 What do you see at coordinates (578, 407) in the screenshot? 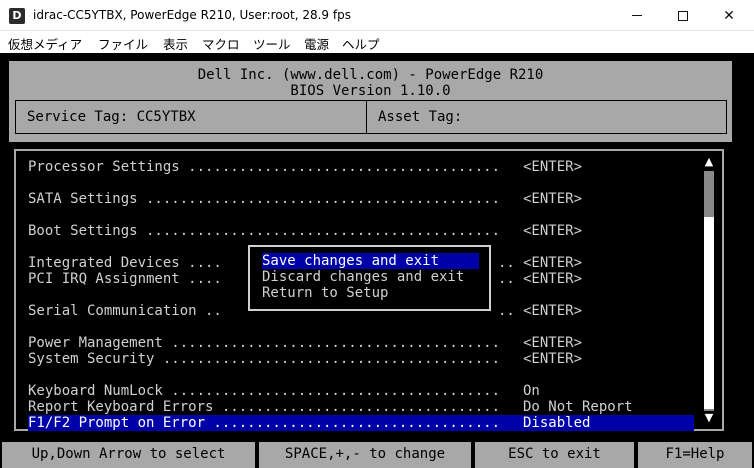
I see `row-value: Do Not Report` at bounding box center [578, 407].